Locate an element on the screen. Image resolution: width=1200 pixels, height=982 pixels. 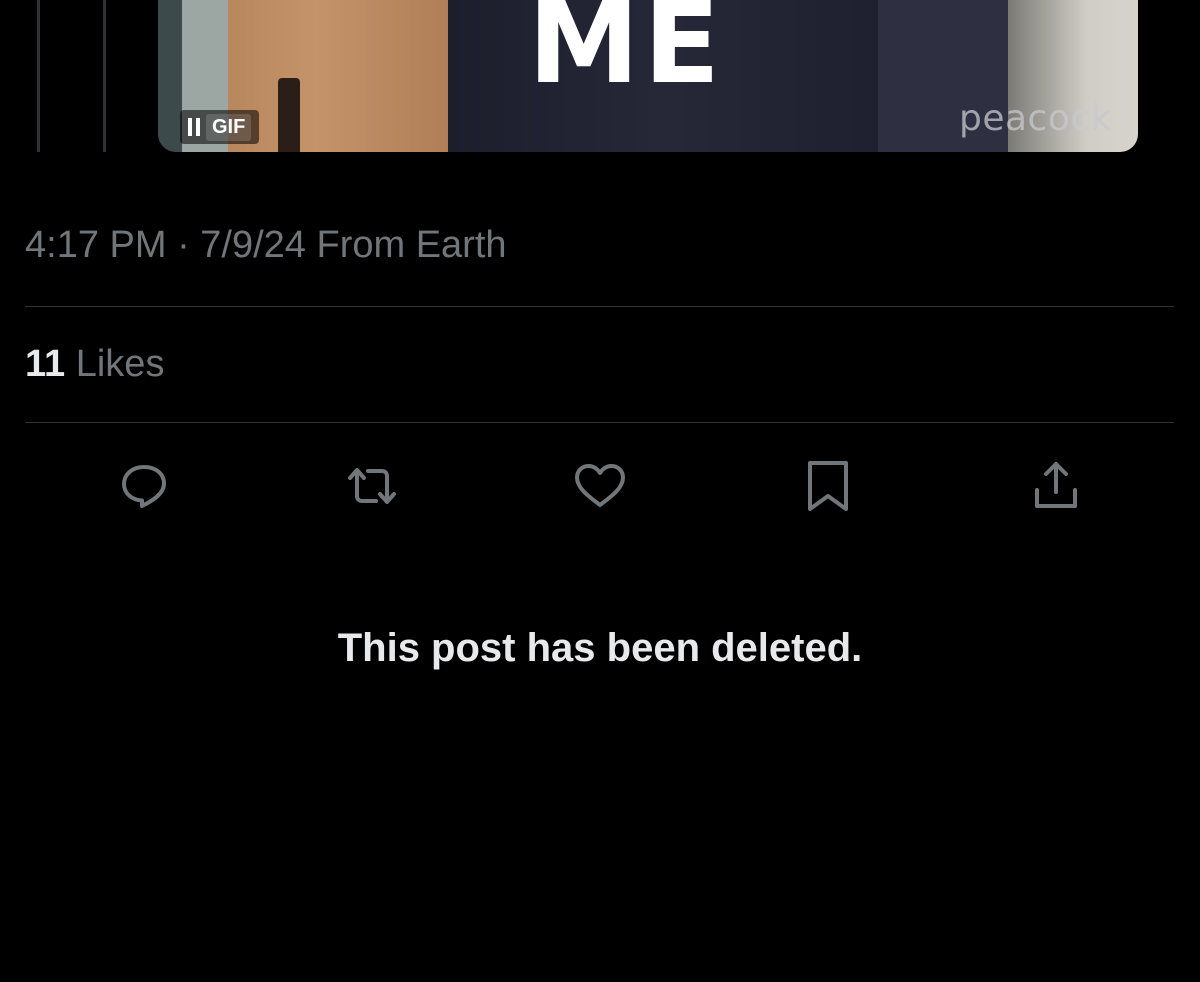
post-action-bar is located at coordinates (600, 486).